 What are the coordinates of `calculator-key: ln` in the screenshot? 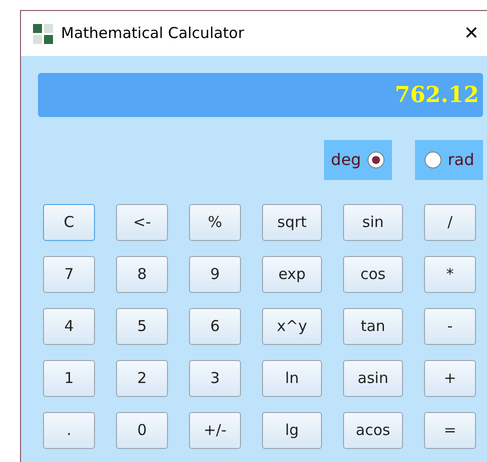 It's located at (292, 378).